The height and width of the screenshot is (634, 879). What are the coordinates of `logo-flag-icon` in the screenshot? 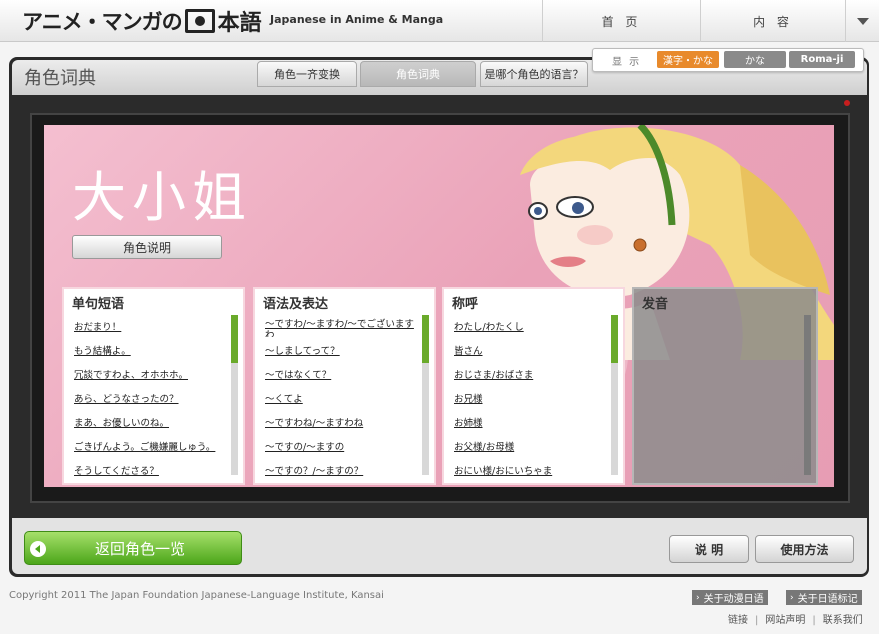 It's located at (199, 21).